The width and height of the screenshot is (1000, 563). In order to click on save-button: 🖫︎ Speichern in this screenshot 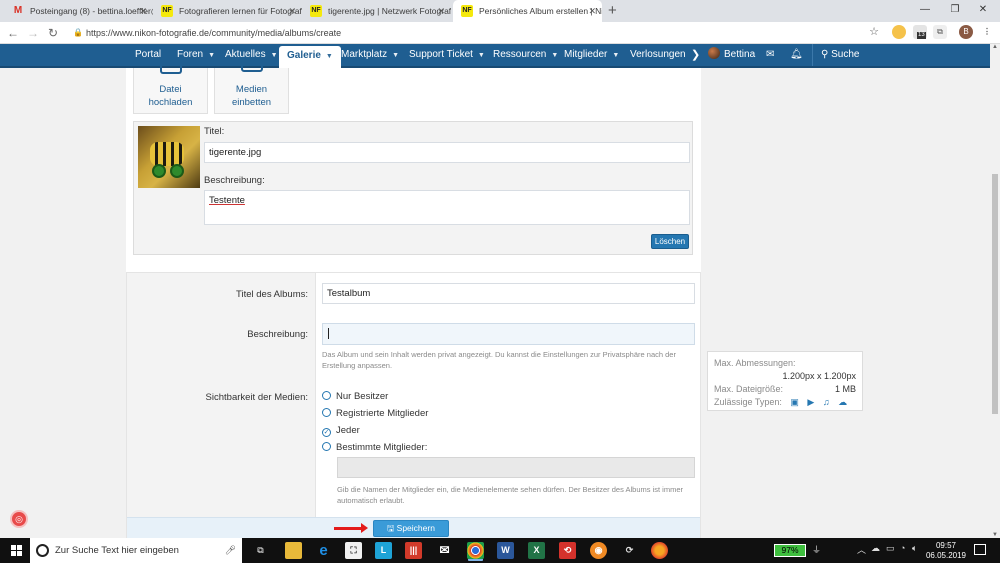, I will do `click(411, 528)`.